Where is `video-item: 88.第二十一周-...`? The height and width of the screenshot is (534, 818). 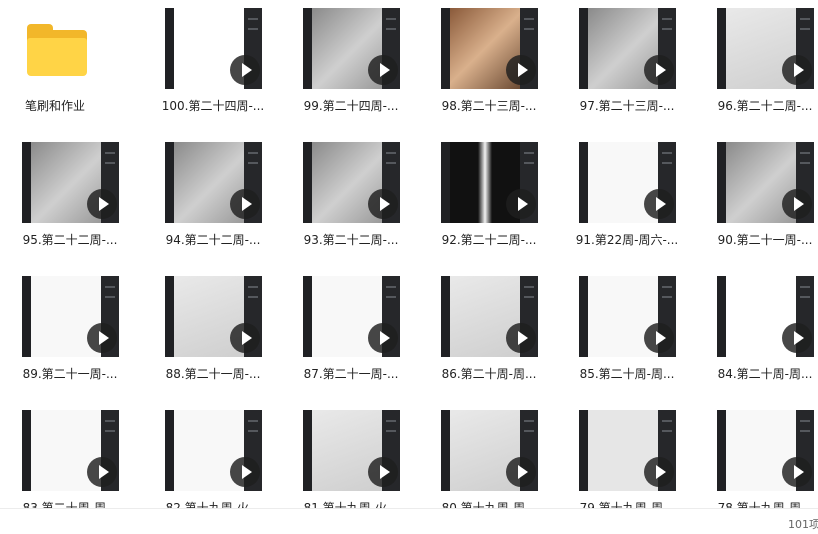
video-item: 88.第二十一周-... is located at coordinates (203, 333).